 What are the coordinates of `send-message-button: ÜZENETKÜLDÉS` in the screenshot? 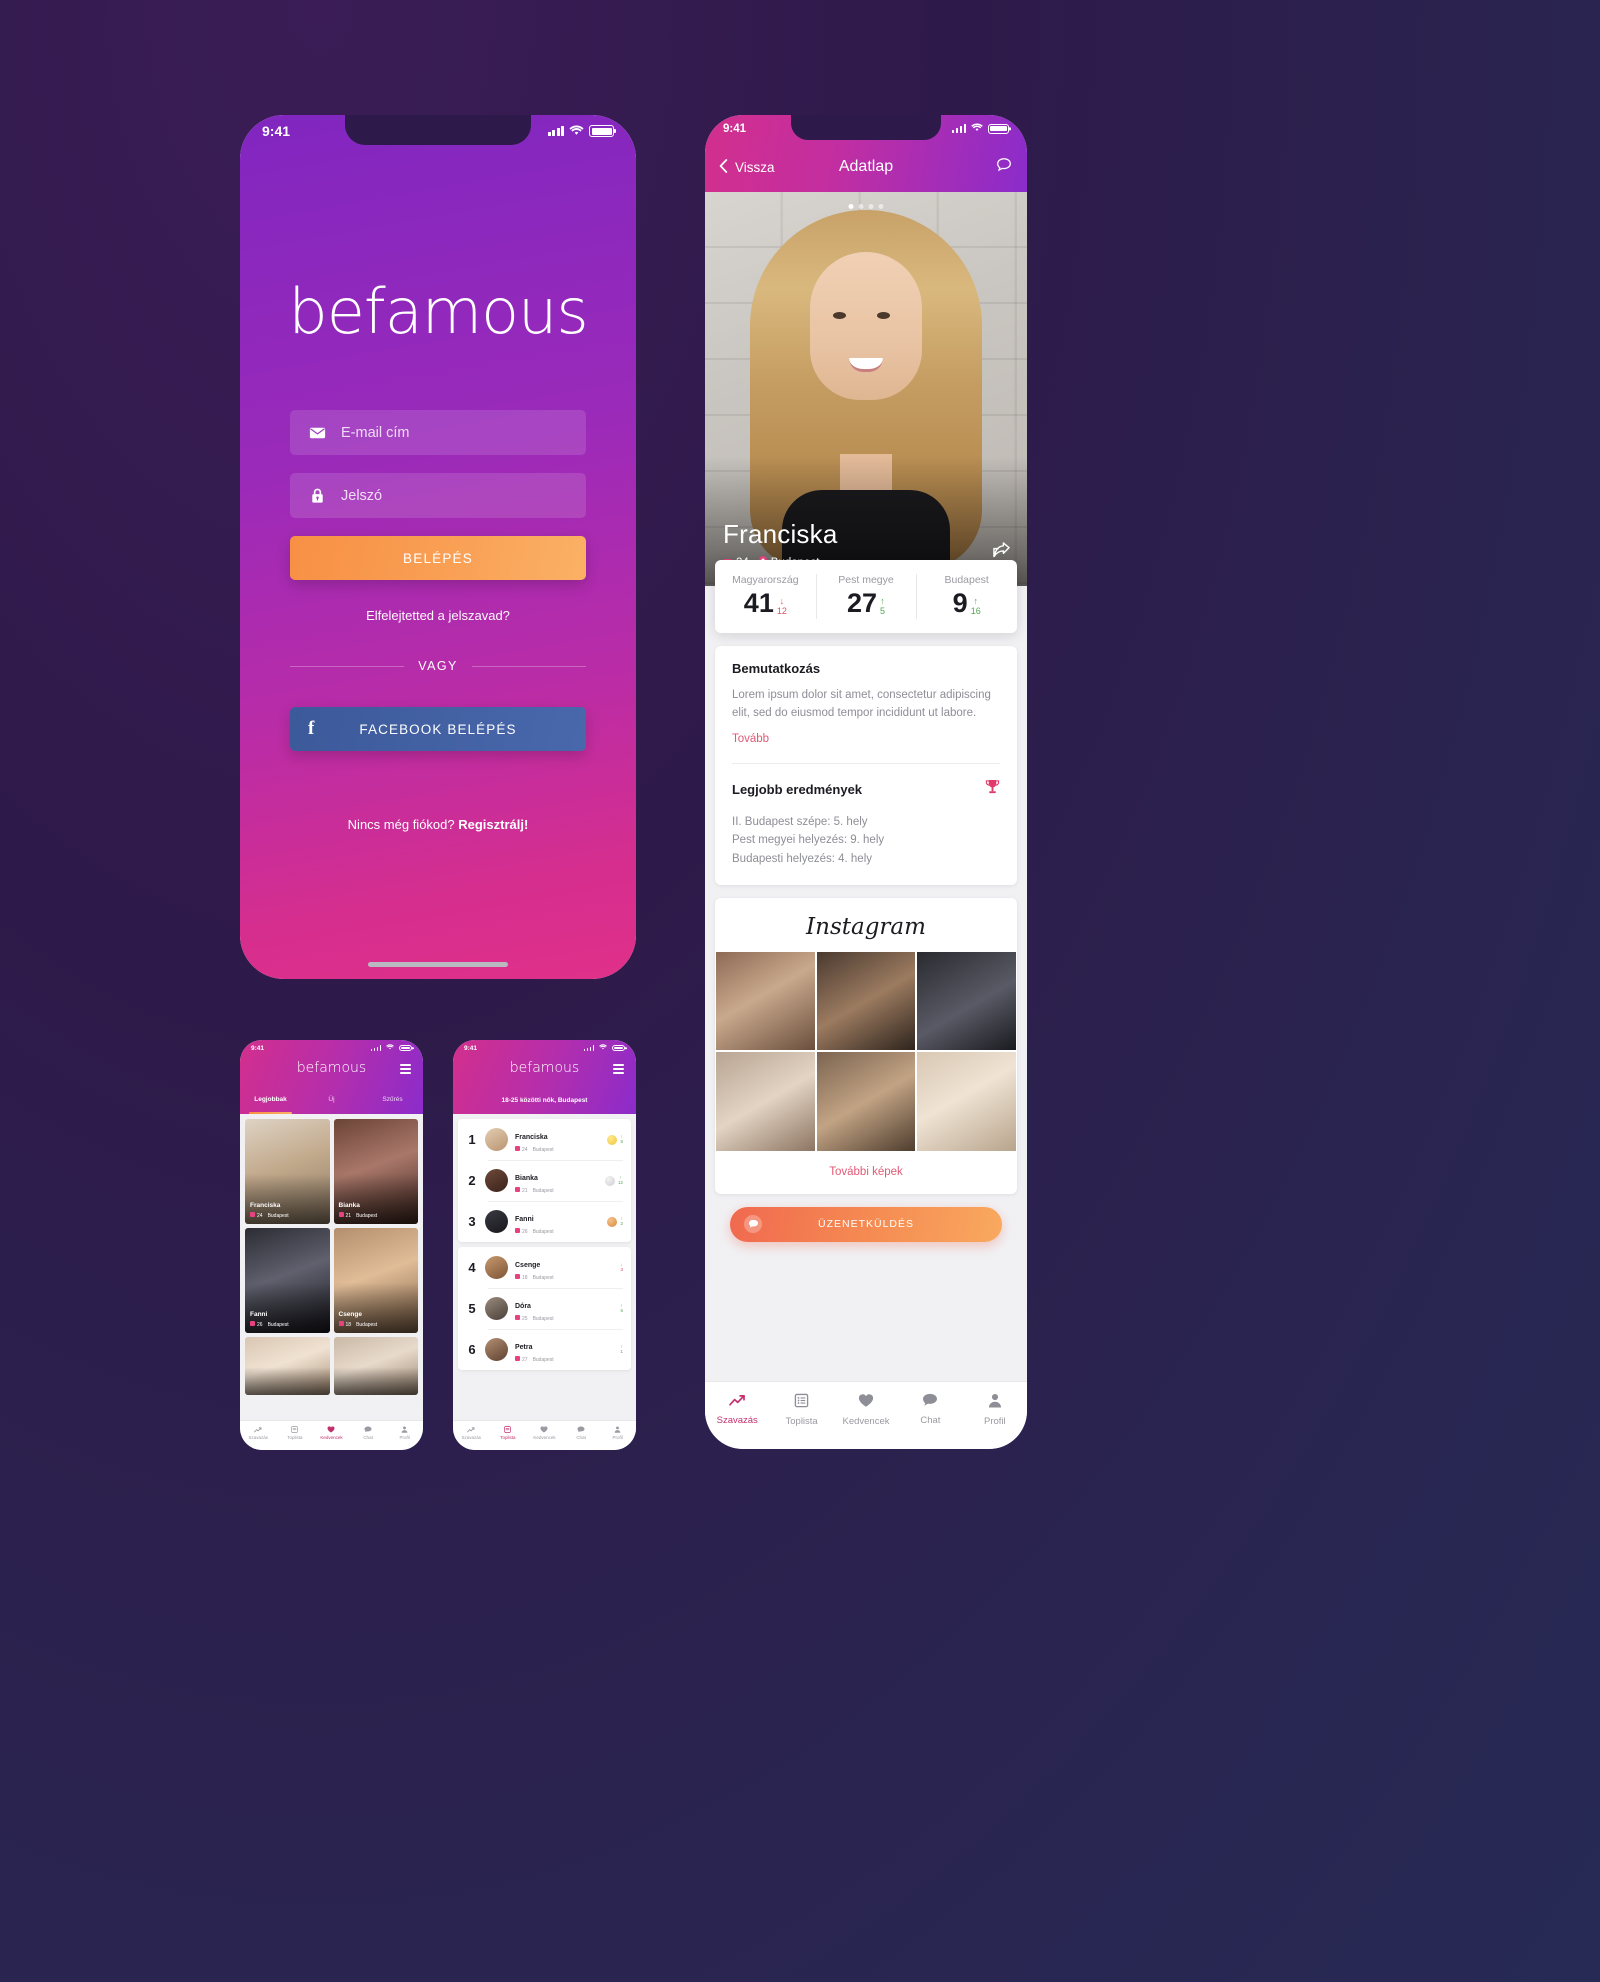 It's located at (866, 1224).